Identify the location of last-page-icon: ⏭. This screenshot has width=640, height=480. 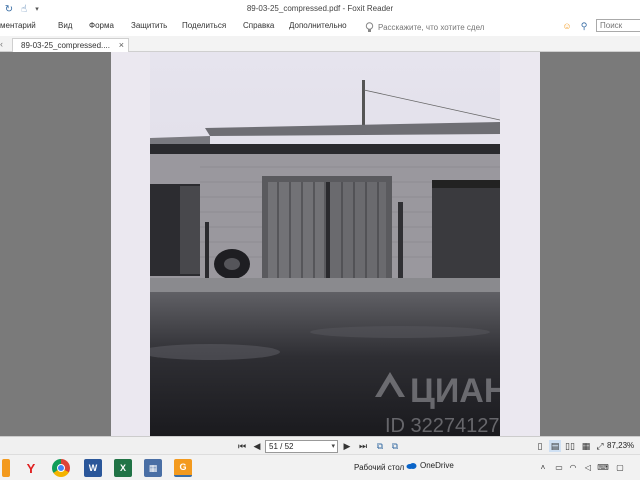
(363, 446).